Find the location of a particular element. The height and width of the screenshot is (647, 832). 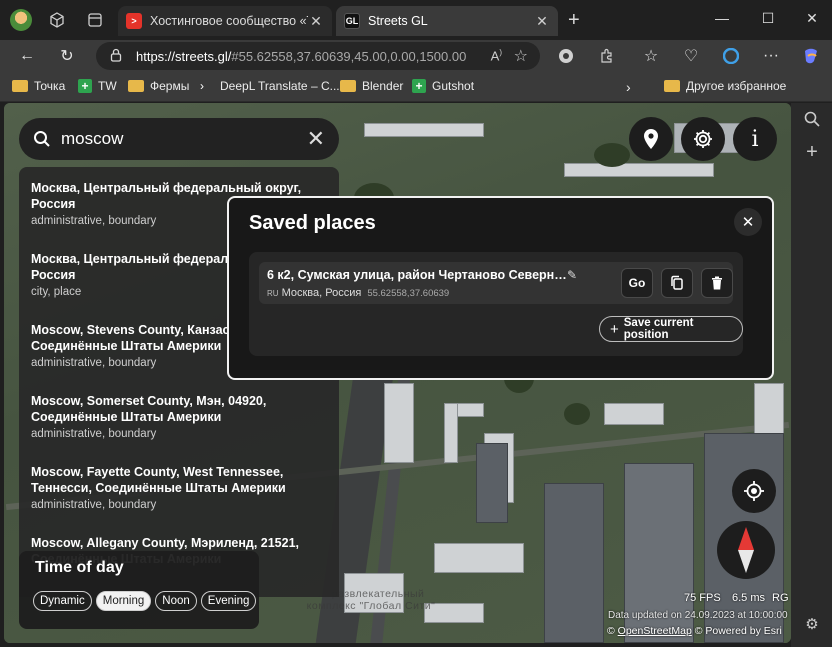

time-option-noon: Noon is located at coordinates (176, 601).